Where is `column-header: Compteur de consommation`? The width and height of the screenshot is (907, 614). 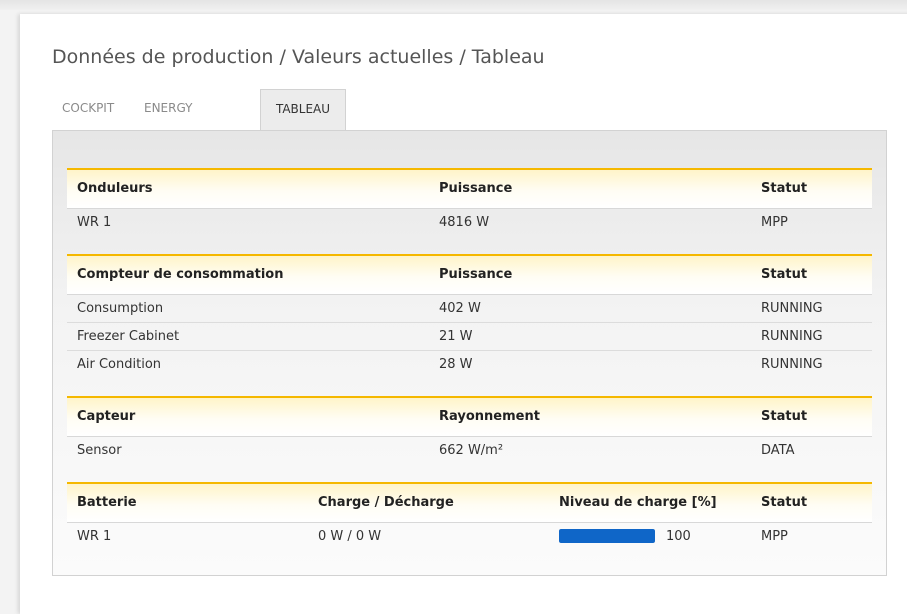 column-header: Compteur de consommation is located at coordinates (180, 274).